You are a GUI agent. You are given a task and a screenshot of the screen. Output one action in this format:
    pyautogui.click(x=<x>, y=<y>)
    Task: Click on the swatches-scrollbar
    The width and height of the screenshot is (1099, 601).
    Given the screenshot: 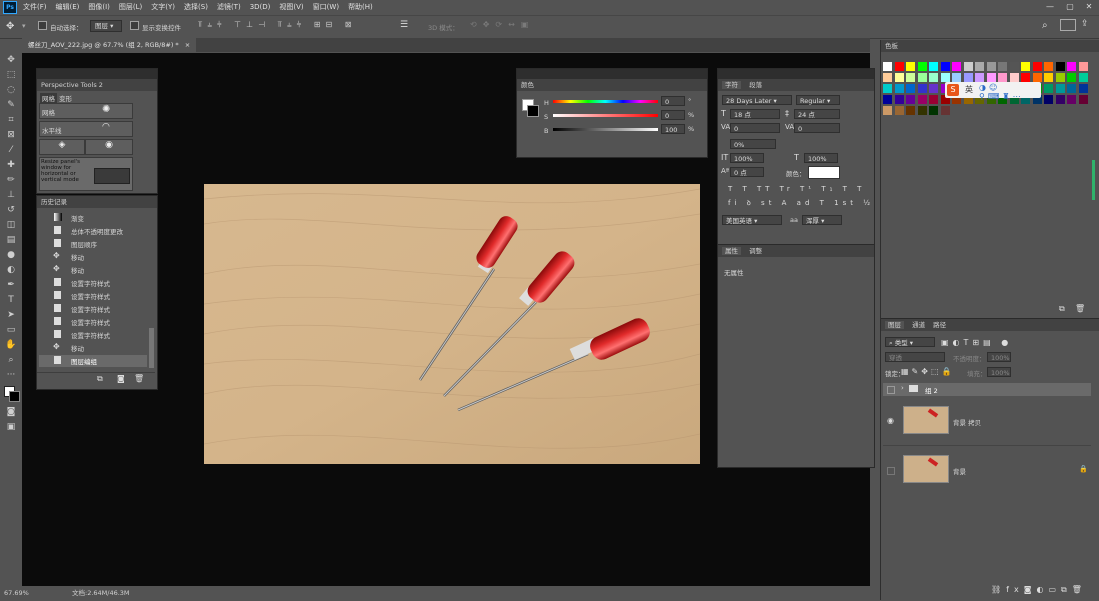 What is the action you would take?
    pyautogui.click(x=1093, y=180)
    